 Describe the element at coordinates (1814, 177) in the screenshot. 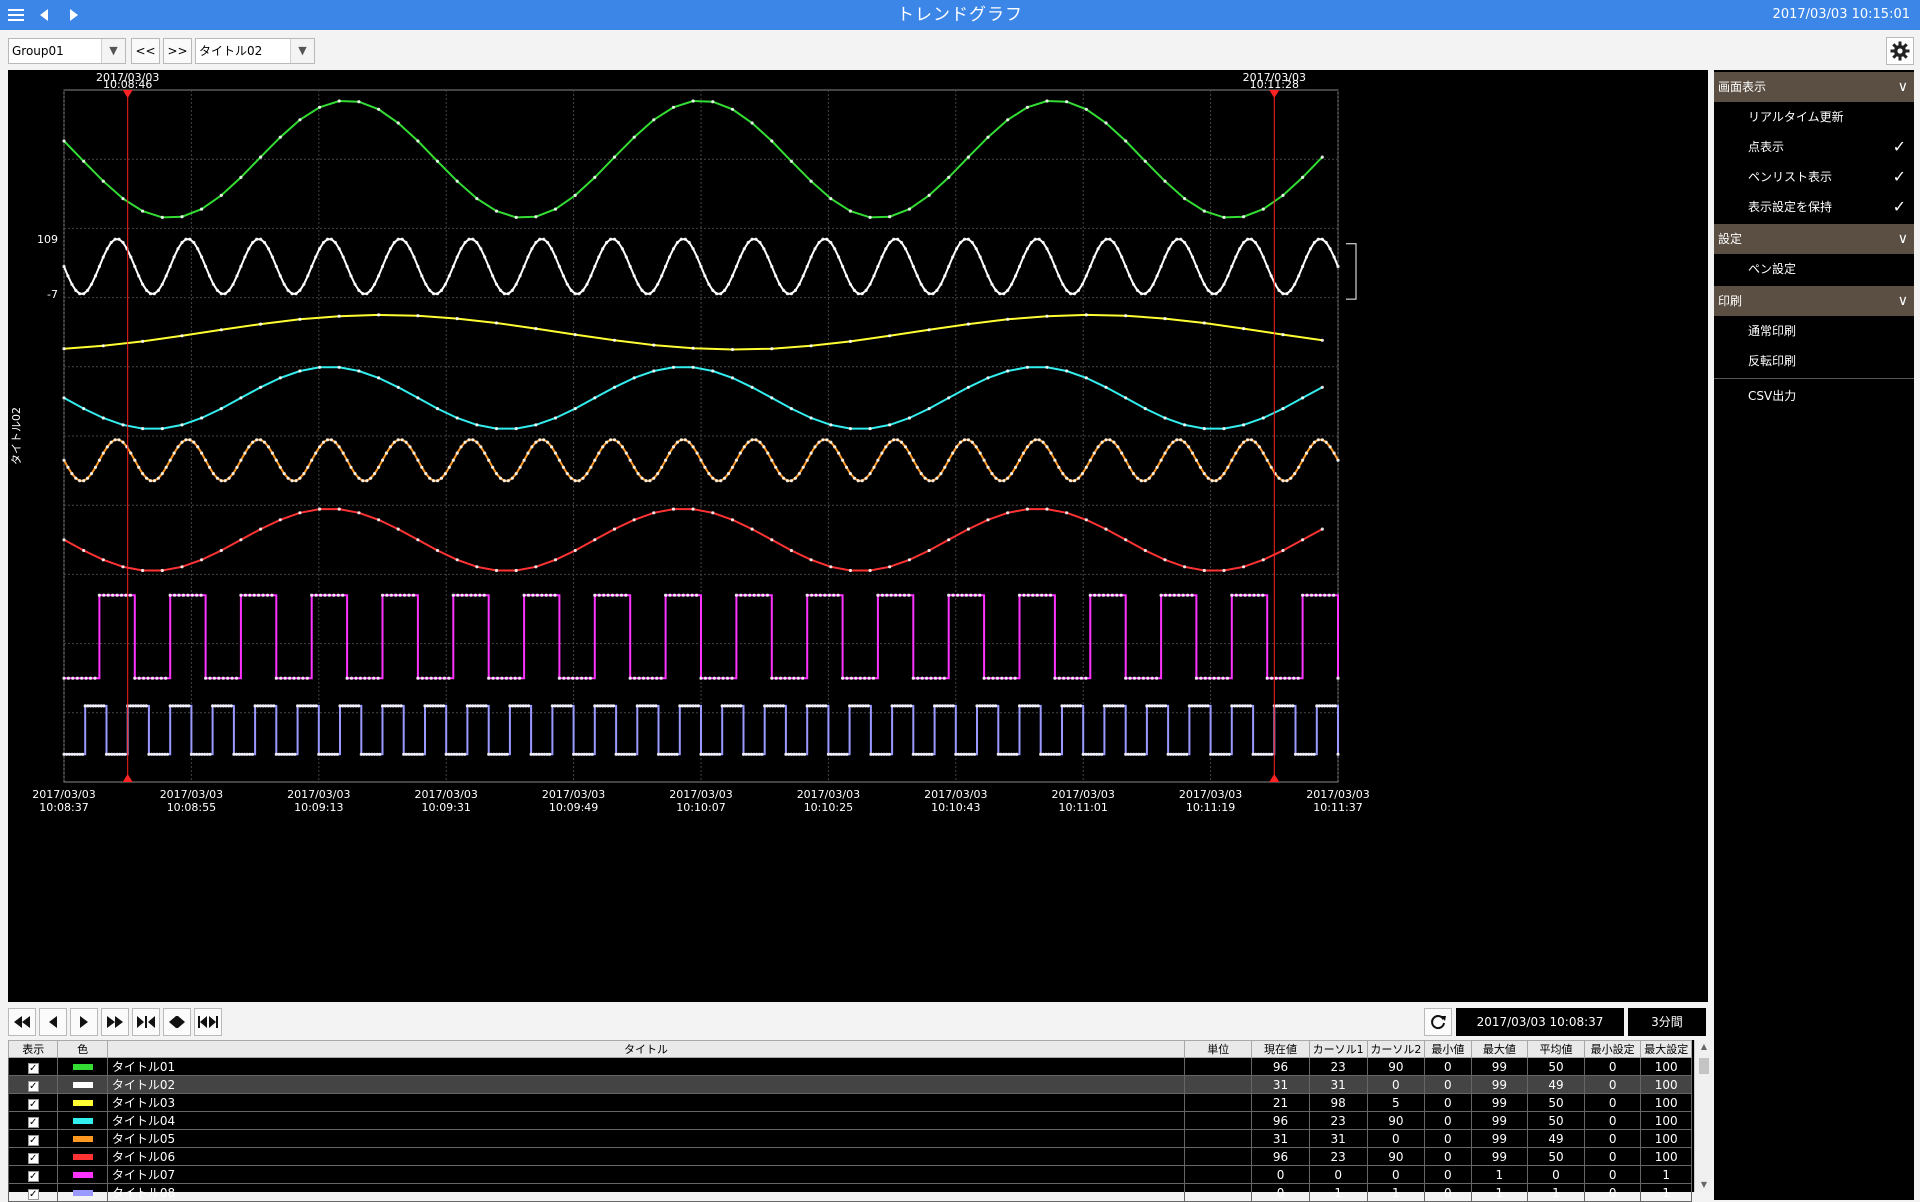

I see `pen-list-display-item: ペンリスト表示 ✓` at that location.